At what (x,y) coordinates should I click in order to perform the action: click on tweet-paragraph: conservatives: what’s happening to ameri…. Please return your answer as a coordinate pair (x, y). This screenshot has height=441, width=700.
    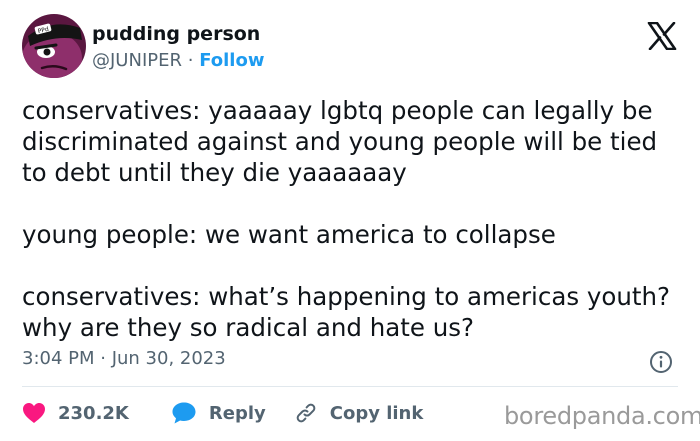
    Looking at the image, I should click on (346, 312).